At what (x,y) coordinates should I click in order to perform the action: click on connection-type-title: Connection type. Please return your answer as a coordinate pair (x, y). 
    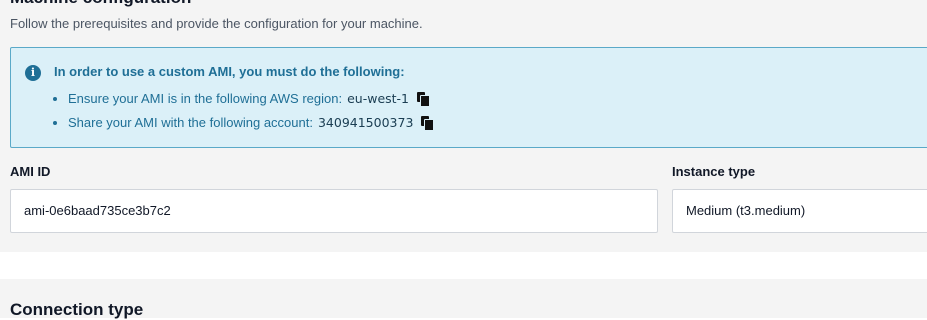
    Looking at the image, I should click on (77, 309).